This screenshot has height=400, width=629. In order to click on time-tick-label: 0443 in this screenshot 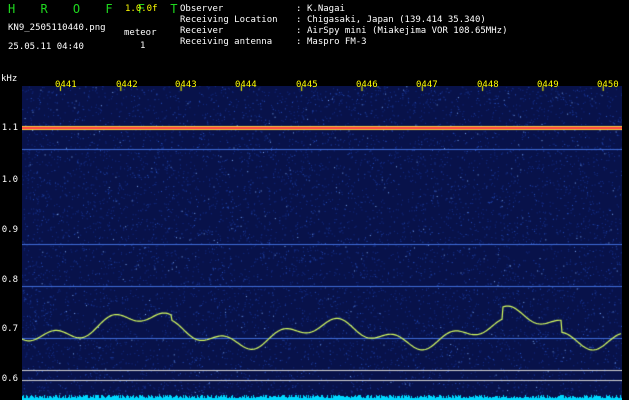, I will do `click(186, 85)`.